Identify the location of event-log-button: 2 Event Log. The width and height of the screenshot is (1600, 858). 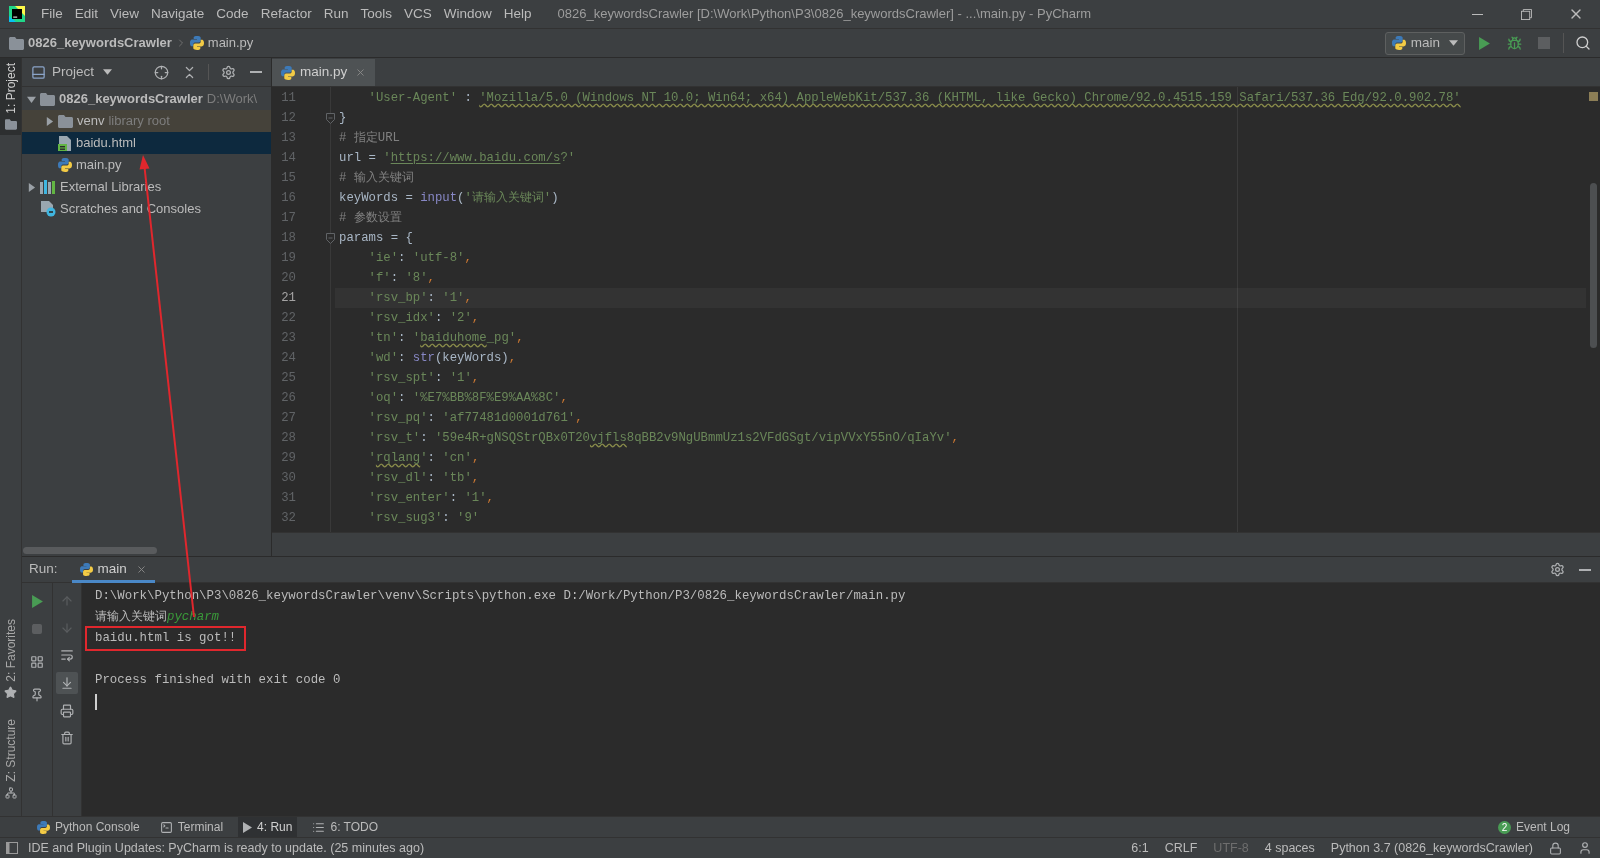
(1533, 827).